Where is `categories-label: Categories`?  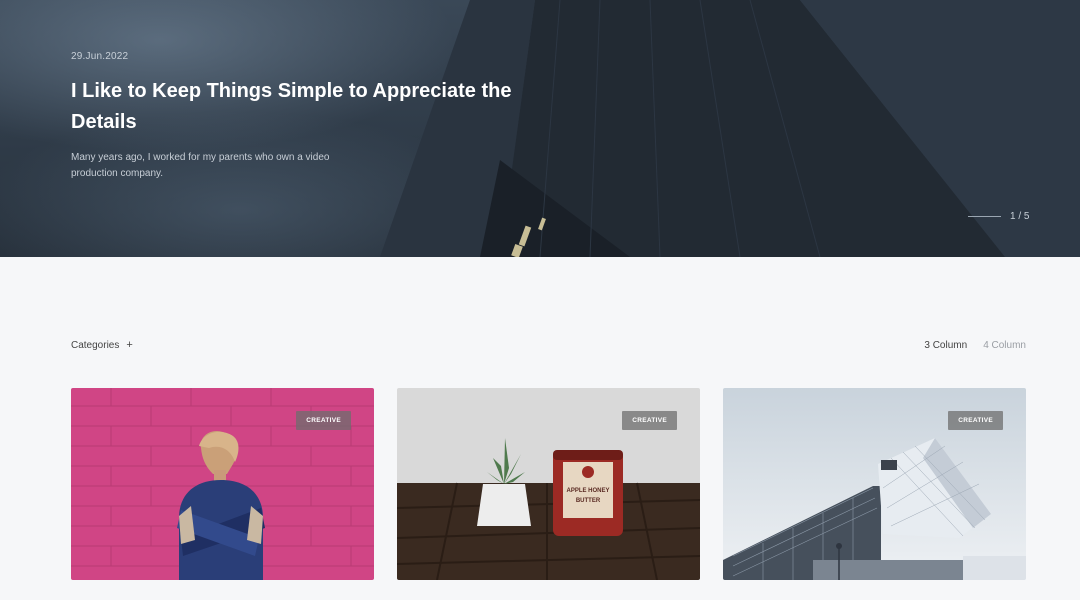 categories-label: Categories is located at coordinates (95, 345).